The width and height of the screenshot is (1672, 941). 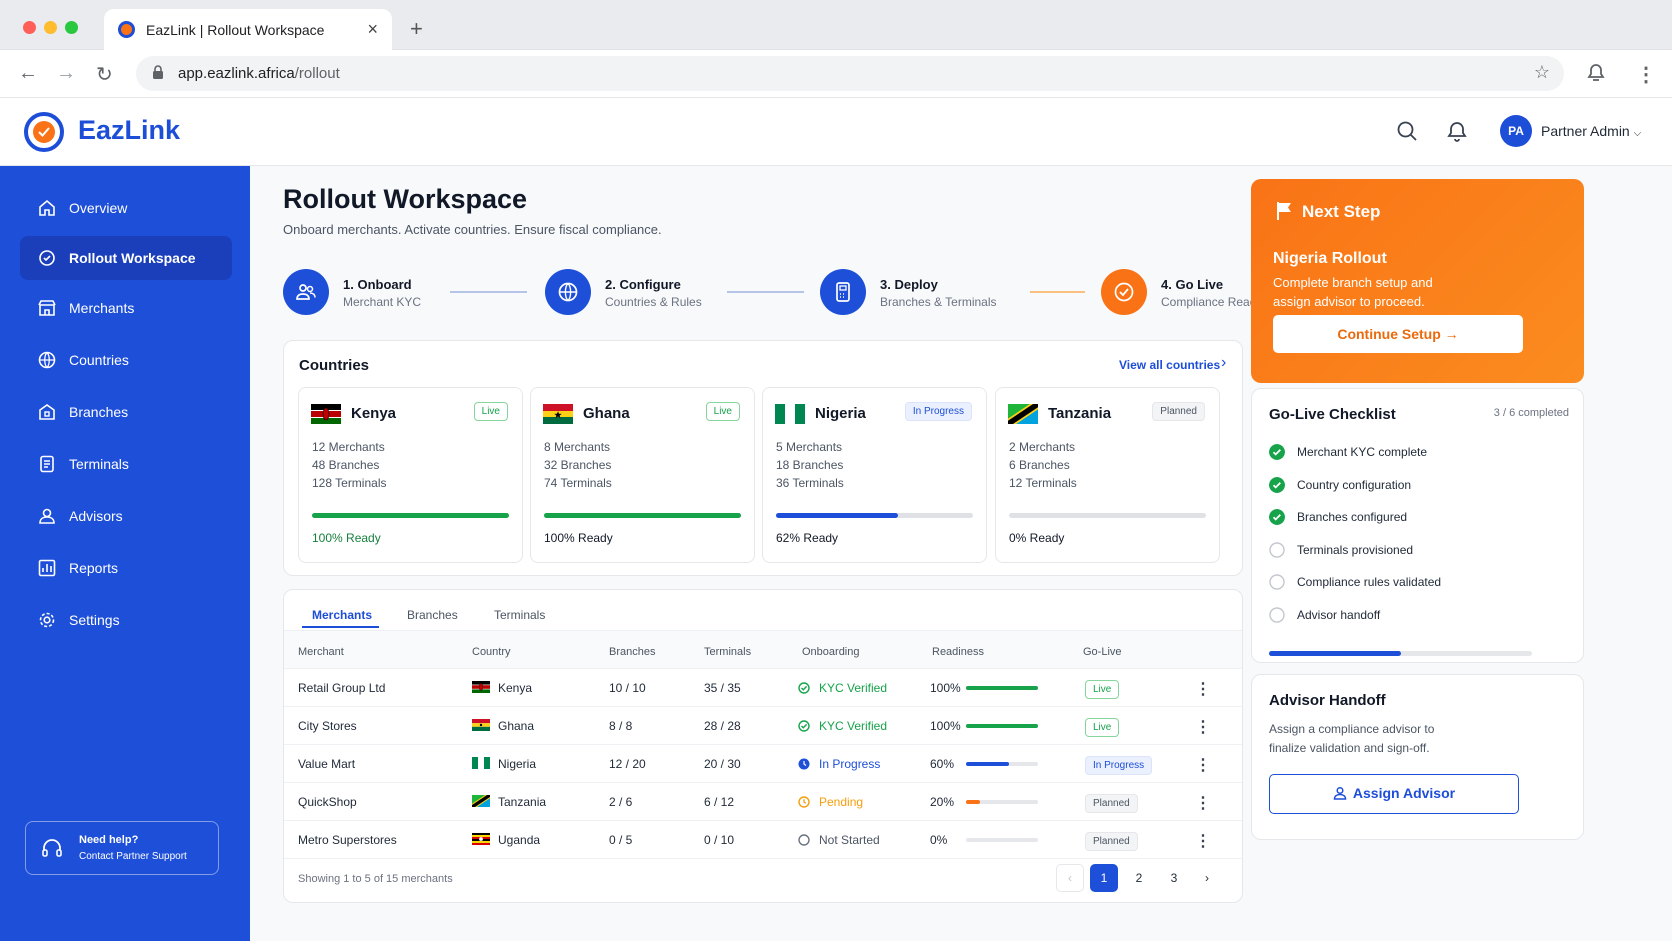 What do you see at coordinates (1591, 131) in the screenshot?
I see `user-name: Partner Admin ⌵` at bounding box center [1591, 131].